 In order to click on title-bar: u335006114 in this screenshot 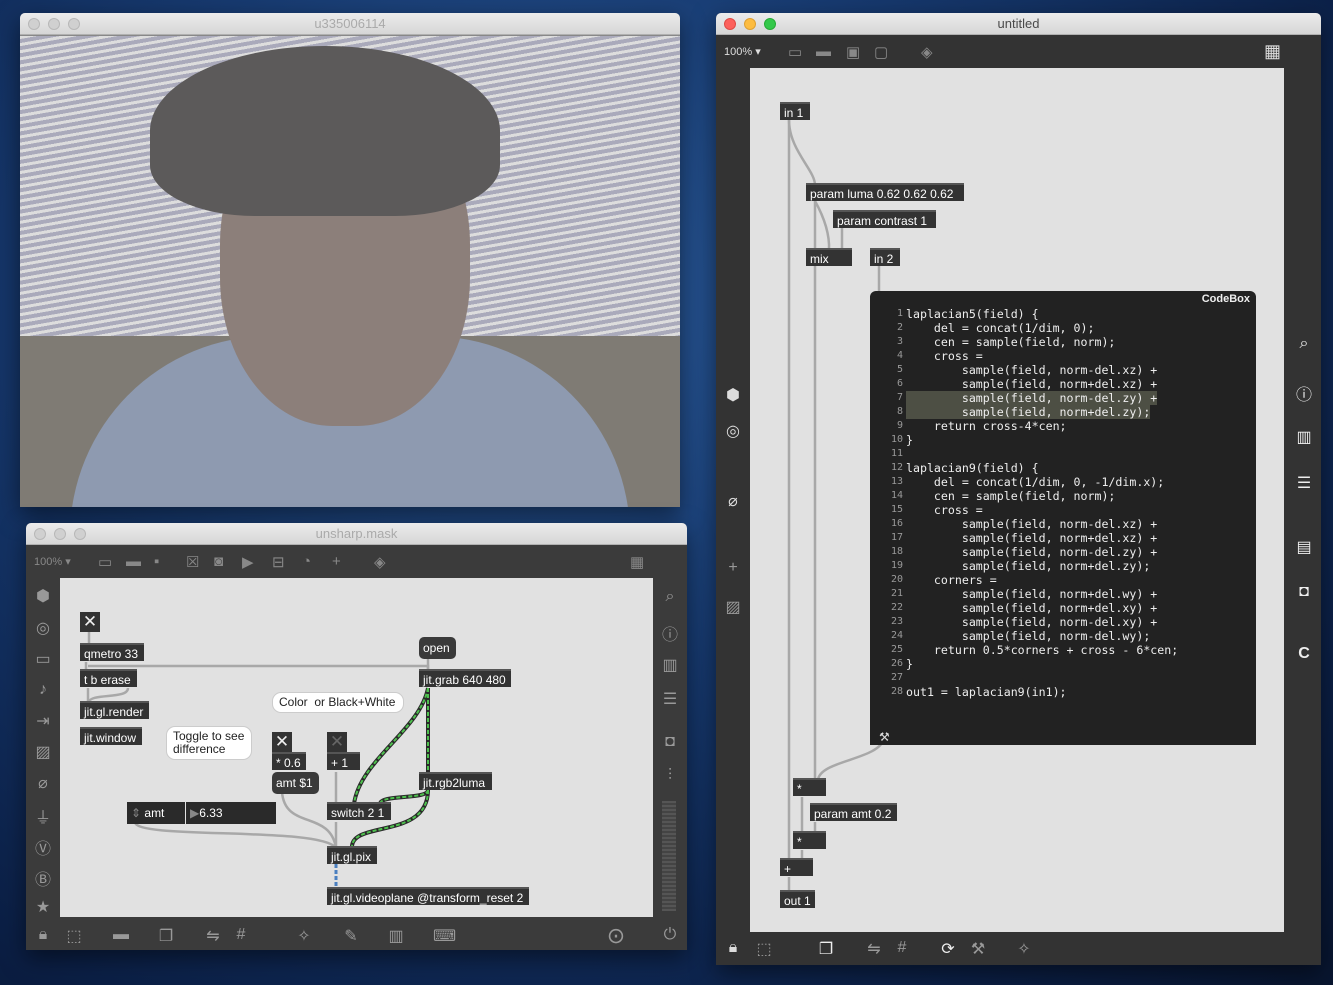, I will do `click(350, 24)`.